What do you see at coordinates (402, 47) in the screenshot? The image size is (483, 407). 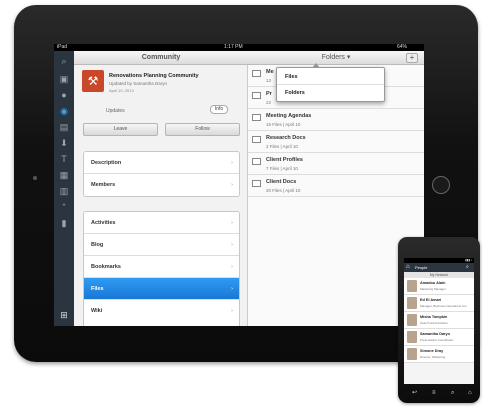 I see `battery-label: 64%` at bounding box center [402, 47].